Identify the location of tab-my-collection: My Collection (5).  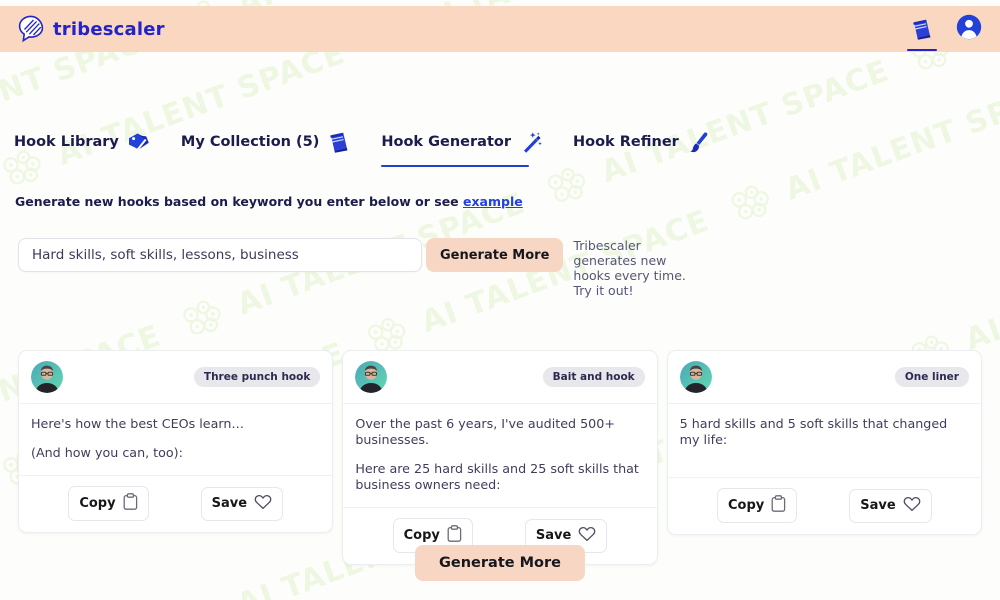
(275, 149).